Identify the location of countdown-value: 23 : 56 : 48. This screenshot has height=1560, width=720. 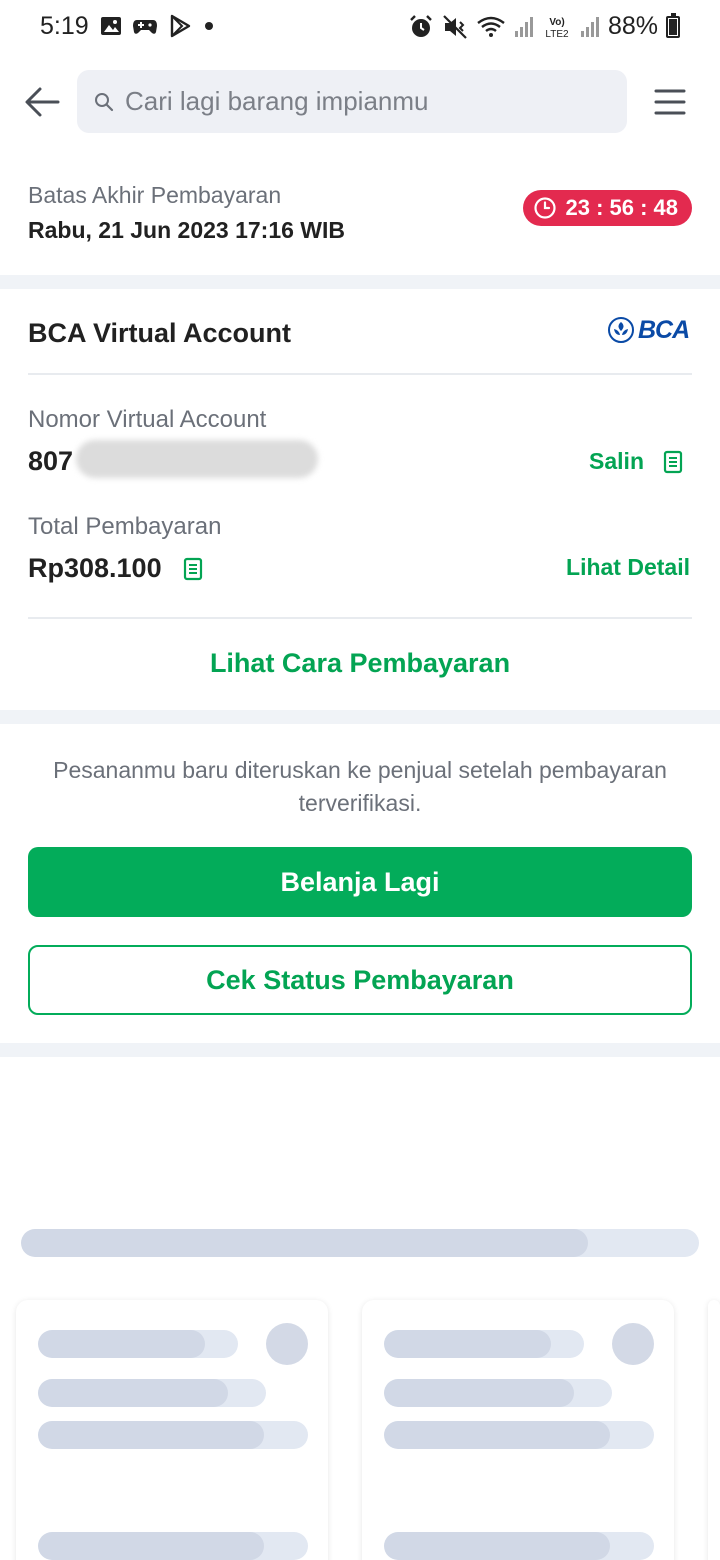
(621, 207).